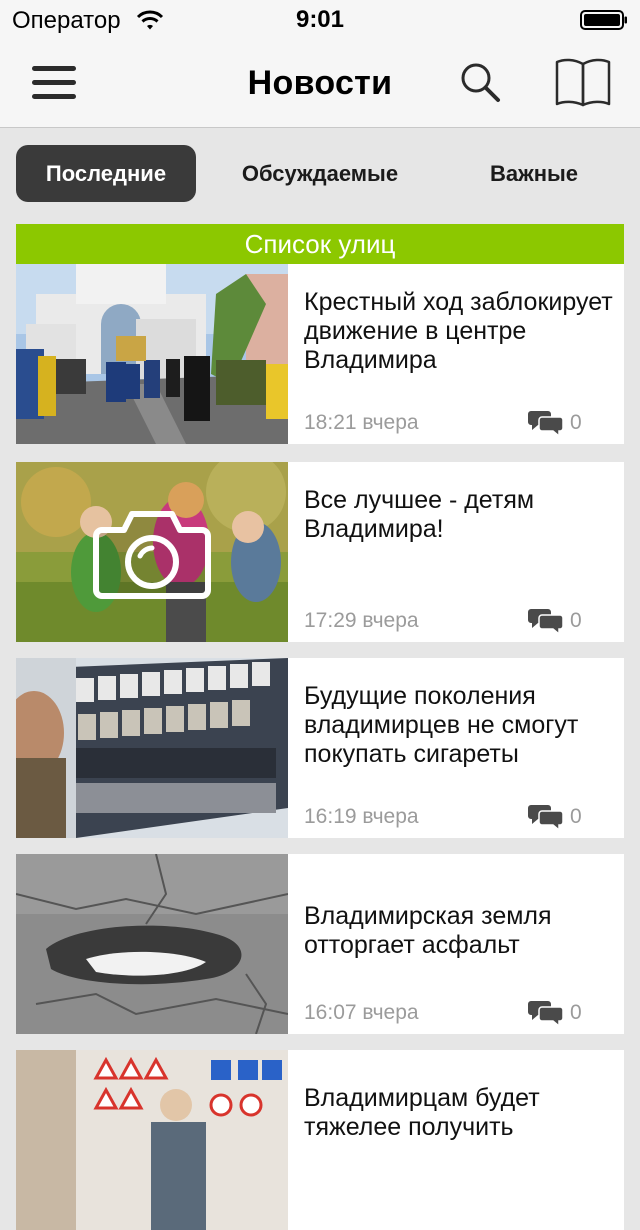  Describe the element at coordinates (603, 20) in the screenshot. I see `battery-icon` at that location.